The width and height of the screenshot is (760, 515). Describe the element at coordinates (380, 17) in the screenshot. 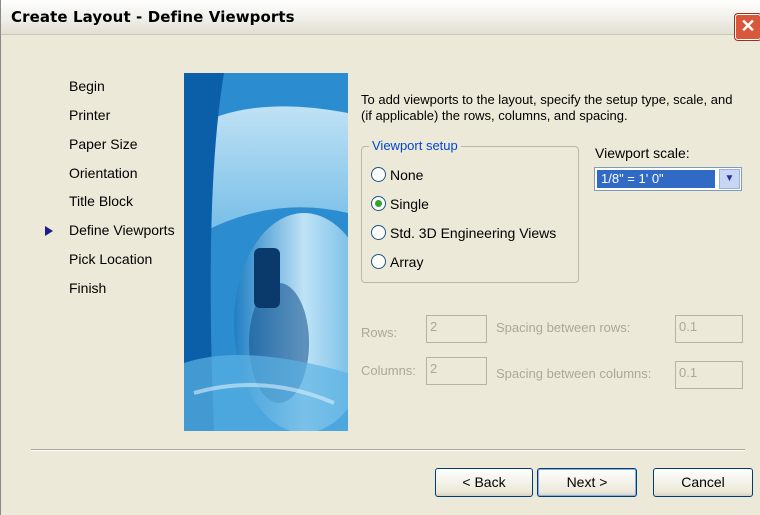

I see `title-bar: Create Layout - Define Viewports` at that location.